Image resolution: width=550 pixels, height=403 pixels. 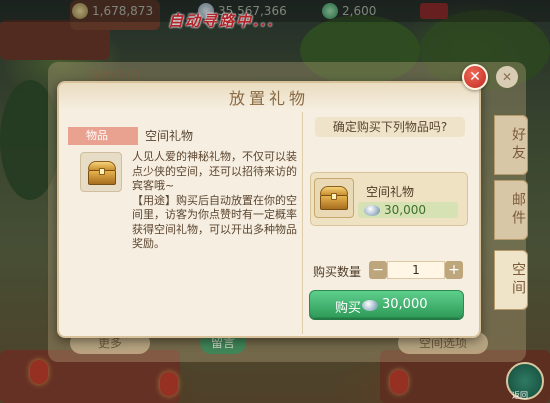 What do you see at coordinates (520, 395) in the screenshot?
I see `home-label: 返回` at bounding box center [520, 395].